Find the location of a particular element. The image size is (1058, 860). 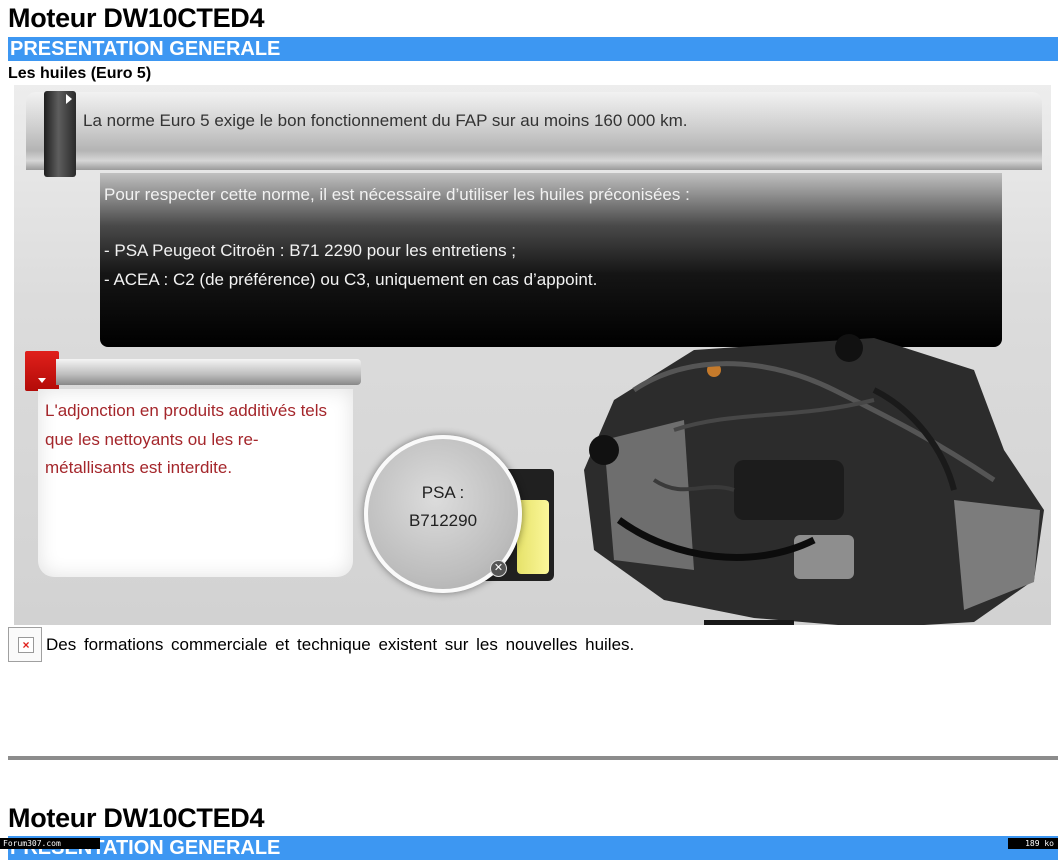

watermark-left: Forum307.com is located at coordinates (50, 843).